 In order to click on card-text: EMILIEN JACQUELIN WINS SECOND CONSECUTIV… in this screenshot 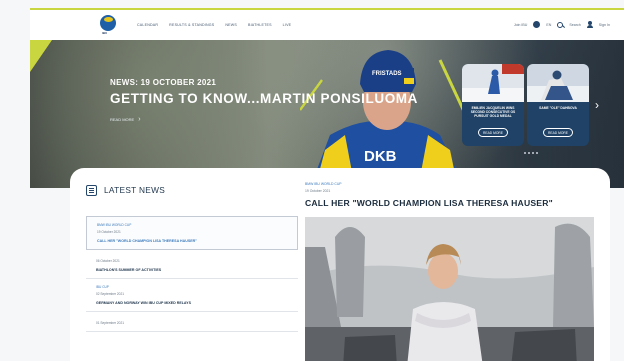, I will do `click(493, 112)`.